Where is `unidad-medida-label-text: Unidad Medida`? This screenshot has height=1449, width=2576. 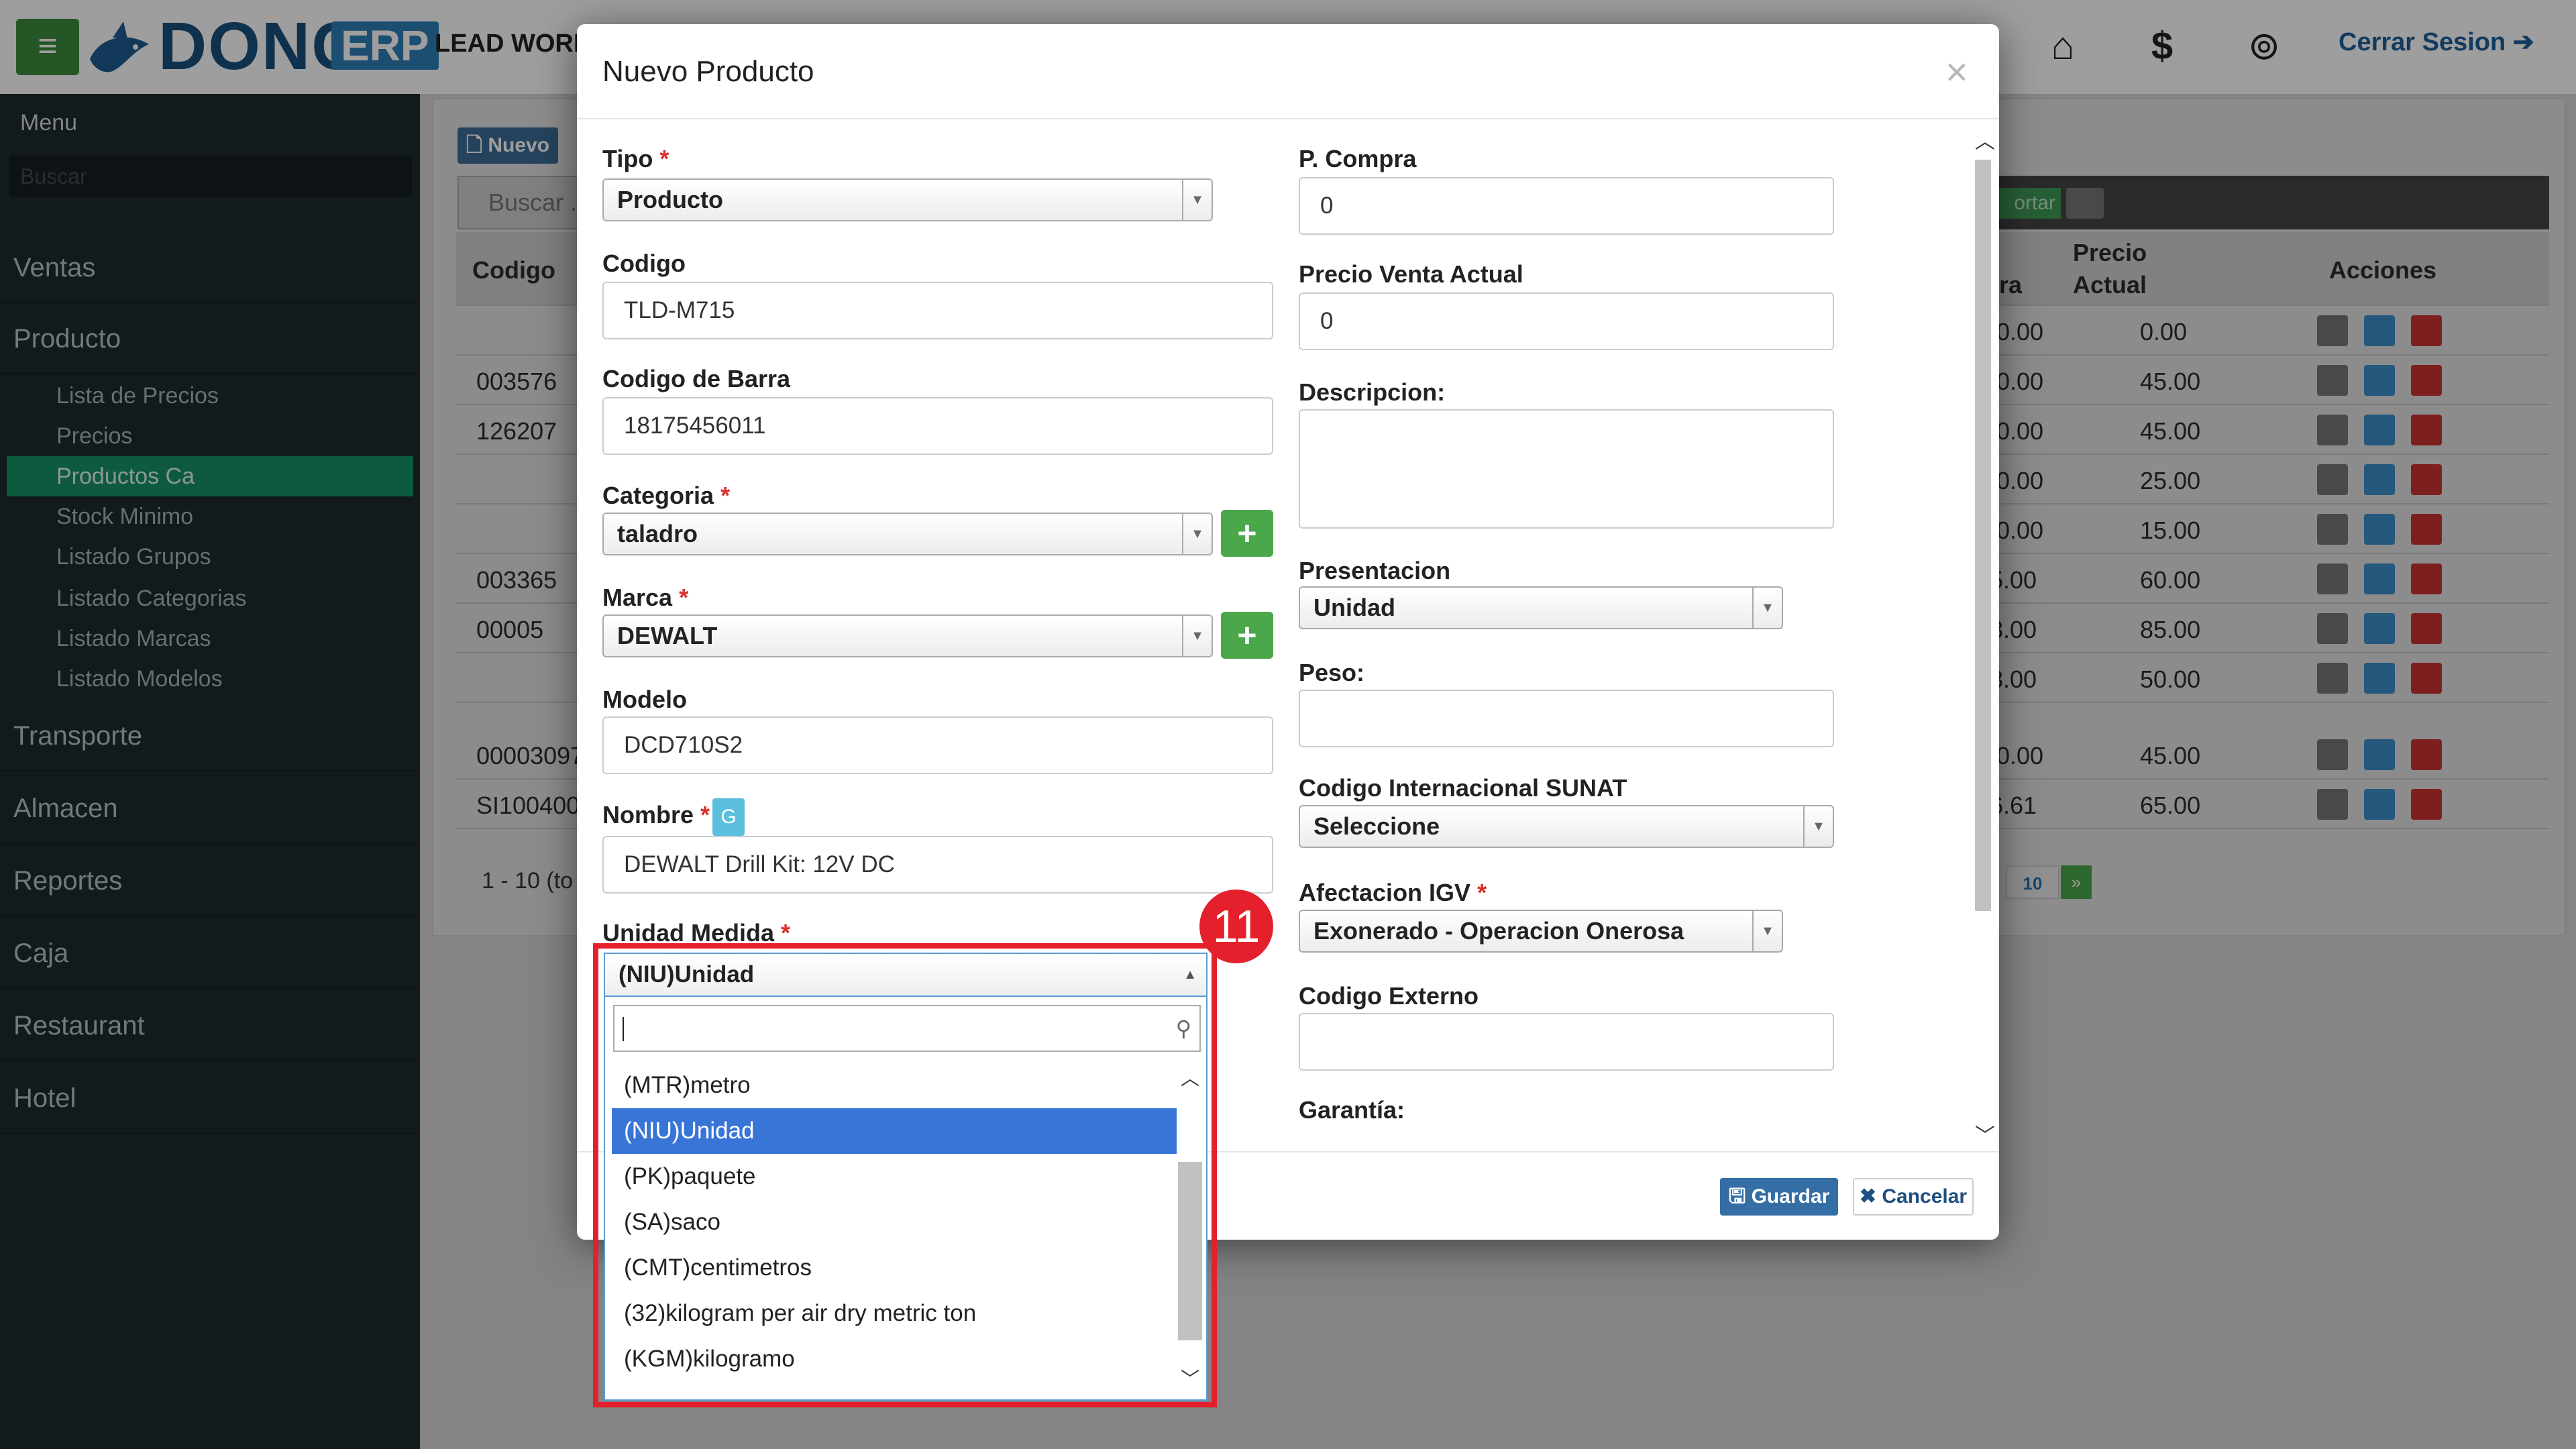
unidad-medida-label-text: Unidad Medida is located at coordinates (688, 933).